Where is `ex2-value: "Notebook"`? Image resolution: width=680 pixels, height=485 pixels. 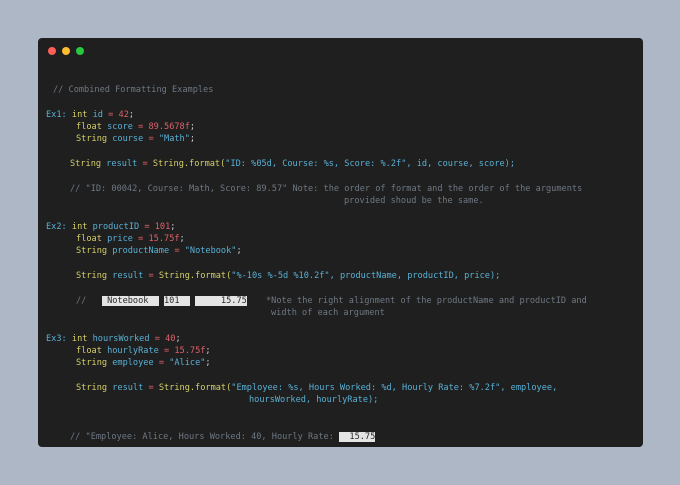 ex2-value: "Notebook" is located at coordinates (210, 251).